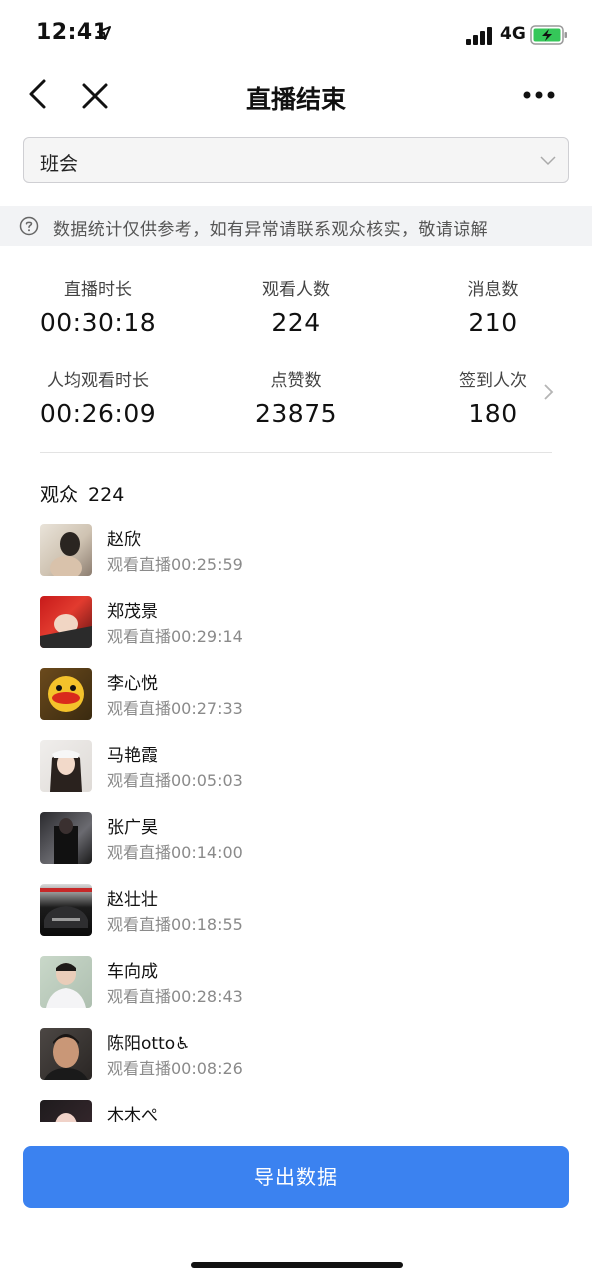 The width and height of the screenshot is (592, 1280). What do you see at coordinates (104, 33) in the screenshot?
I see `location-arrow-icon` at bounding box center [104, 33].